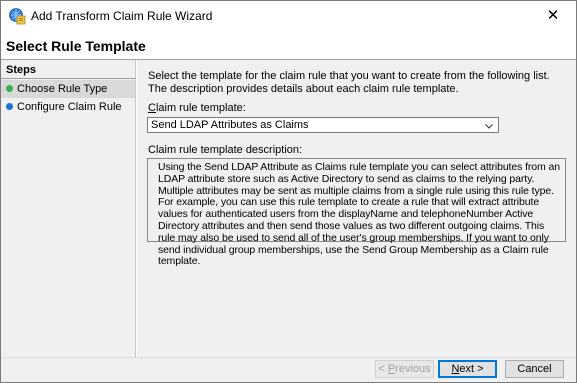 Image resolution: width=577 pixels, height=383 pixels. Describe the element at coordinates (76, 46) in the screenshot. I see `page-title: Select Rule Template` at that location.